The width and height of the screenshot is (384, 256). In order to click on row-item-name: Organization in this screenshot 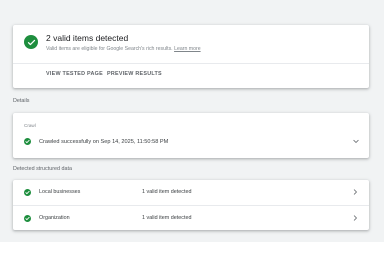, I will do `click(54, 218)`.